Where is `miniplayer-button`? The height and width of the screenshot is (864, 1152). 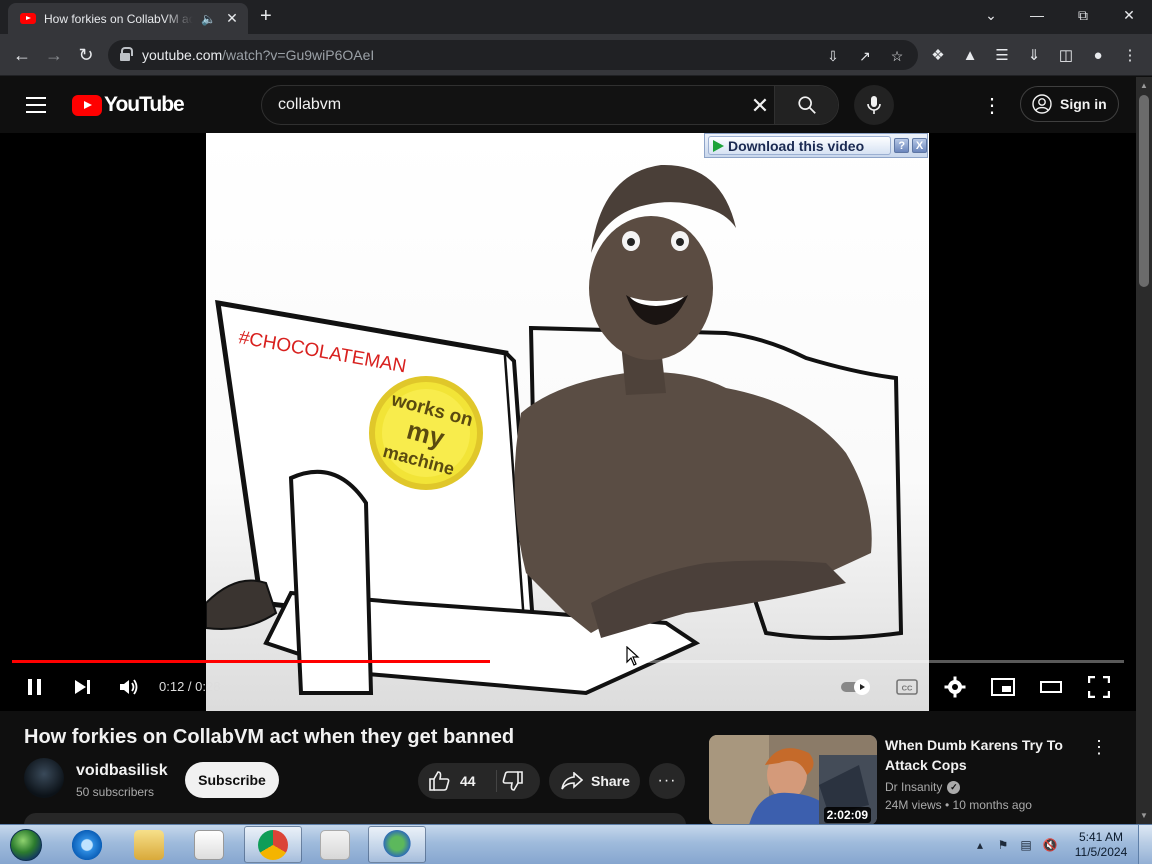
miniplayer-button is located at coordinates (1003, 687).